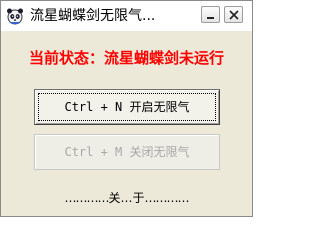  Describe the element at coordinates (127, 152) in the screenshot. I see `disable-infinite-qi-button: Ctrl + M 关闭无限气` at that location.